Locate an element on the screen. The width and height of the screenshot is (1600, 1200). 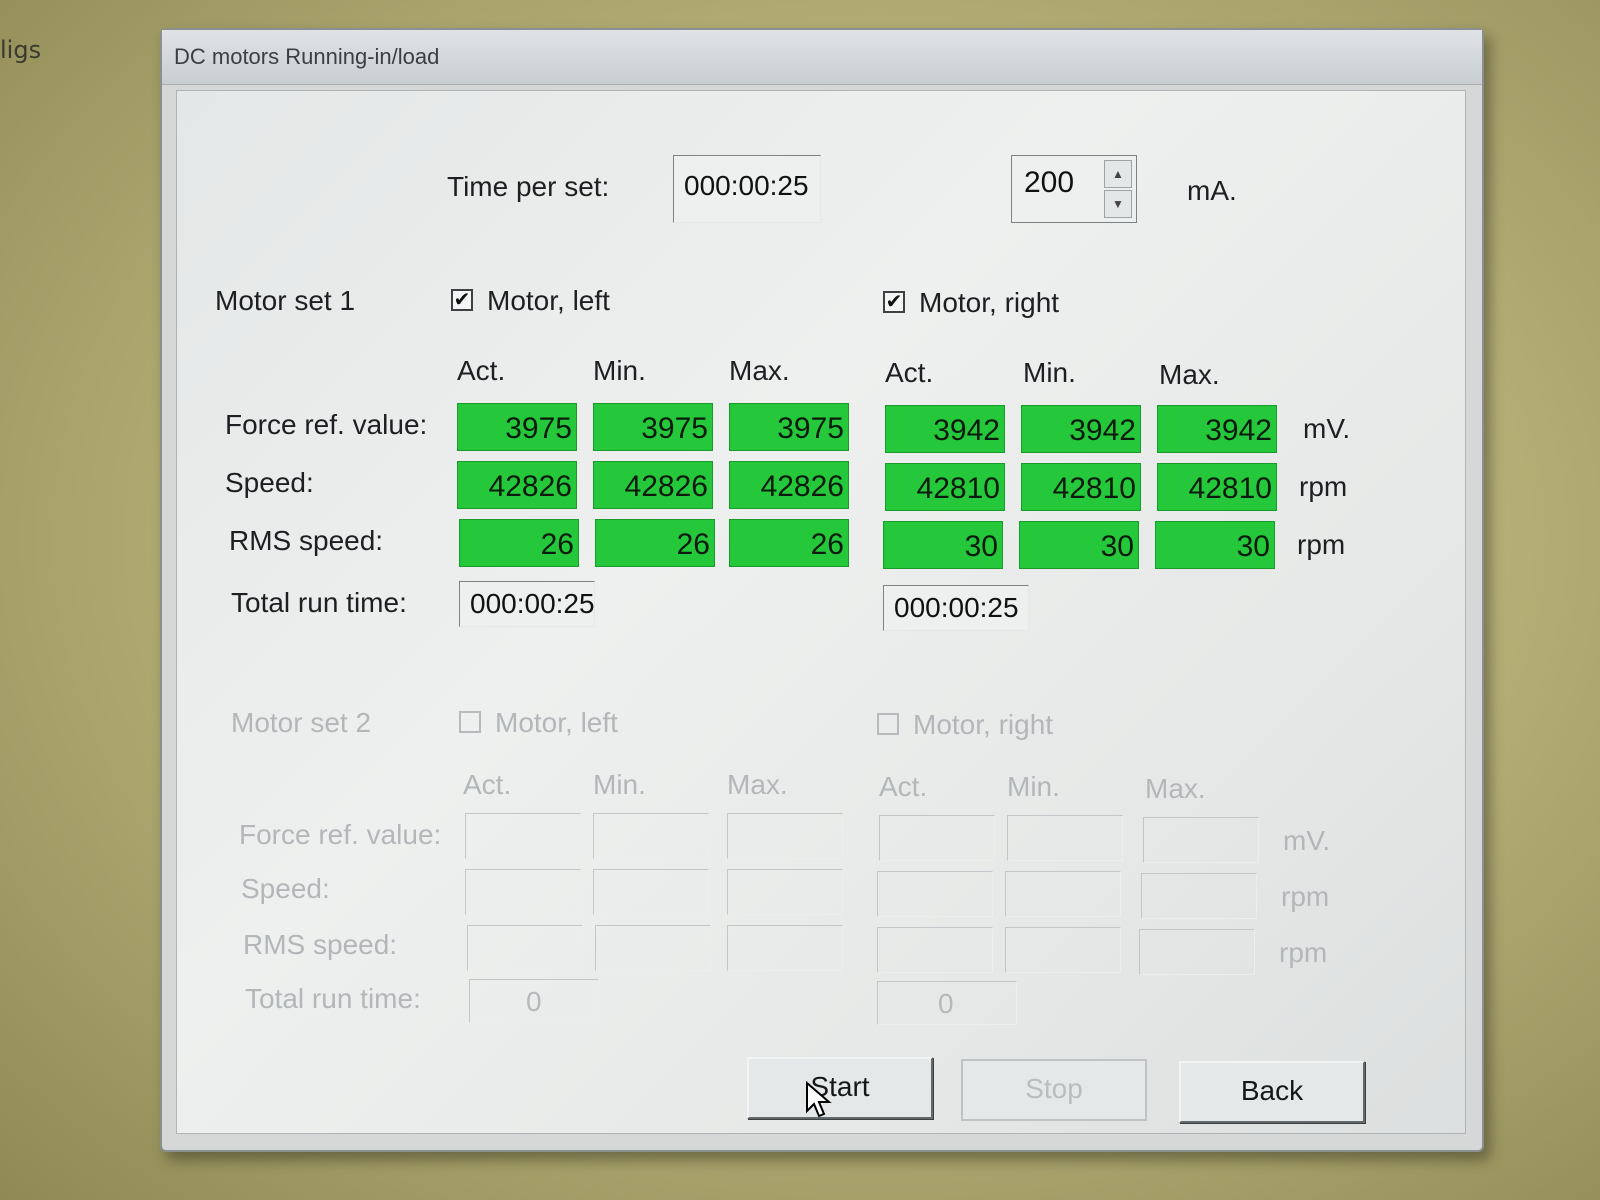
motor-set1-right-checkbox: ✔ is located at coordinates (894, 302).